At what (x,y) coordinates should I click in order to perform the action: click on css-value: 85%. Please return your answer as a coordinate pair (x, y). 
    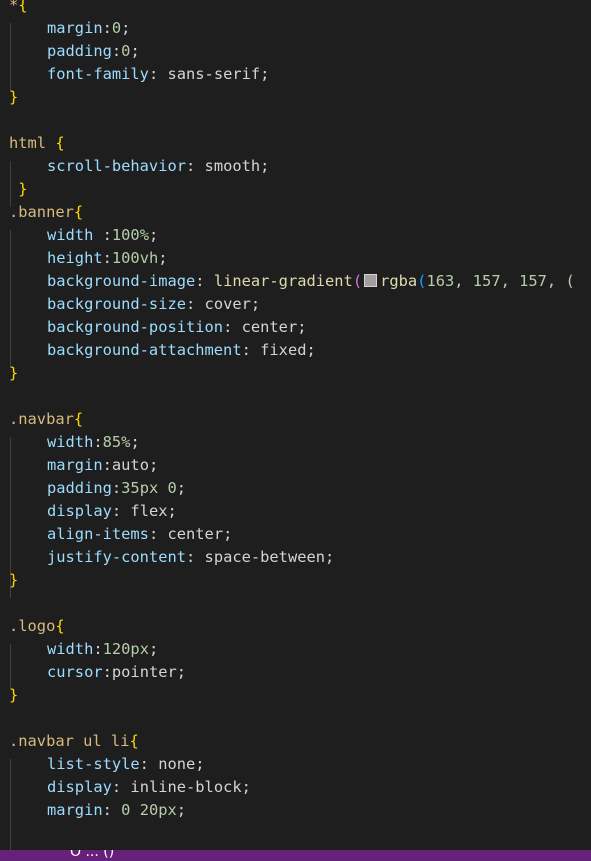
    Looking at the image, I should click on (116, 442).